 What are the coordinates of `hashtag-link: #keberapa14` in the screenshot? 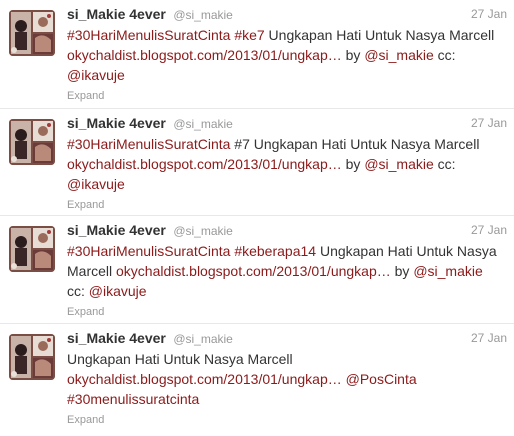 It's located at (275, 251).